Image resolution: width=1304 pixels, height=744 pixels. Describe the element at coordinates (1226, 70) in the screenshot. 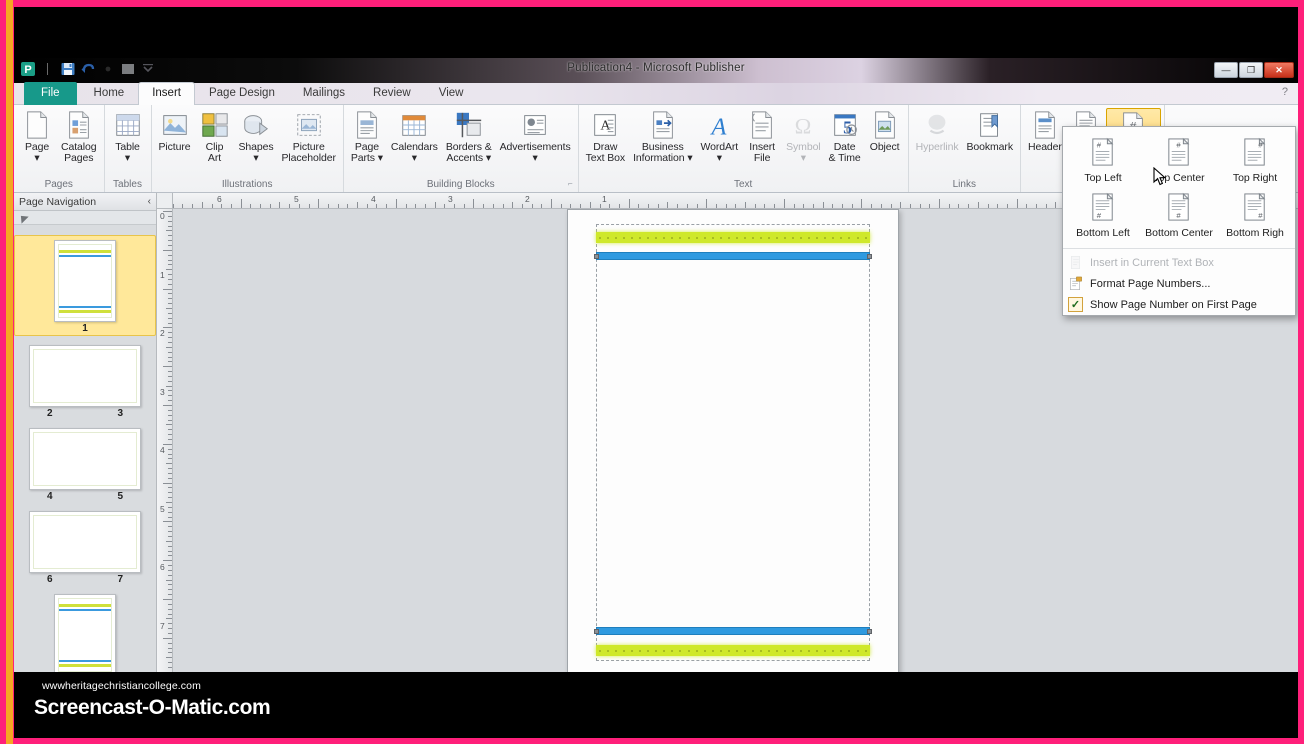

I see `minimize-button: —` at that location.